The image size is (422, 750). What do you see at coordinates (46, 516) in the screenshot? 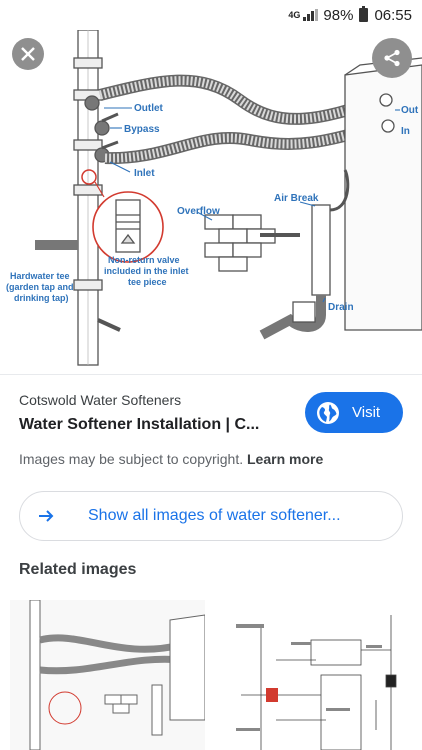
I see `arrow-right-icon` at bounding box center [46, 516].